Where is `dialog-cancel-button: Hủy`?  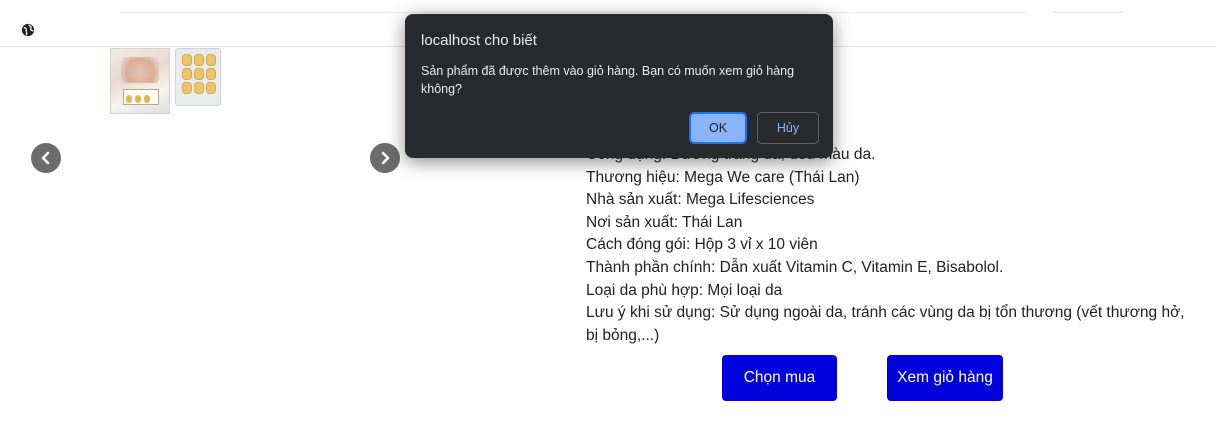
dialog-cancel-button: Hủy is located at coordinates (788, 128).